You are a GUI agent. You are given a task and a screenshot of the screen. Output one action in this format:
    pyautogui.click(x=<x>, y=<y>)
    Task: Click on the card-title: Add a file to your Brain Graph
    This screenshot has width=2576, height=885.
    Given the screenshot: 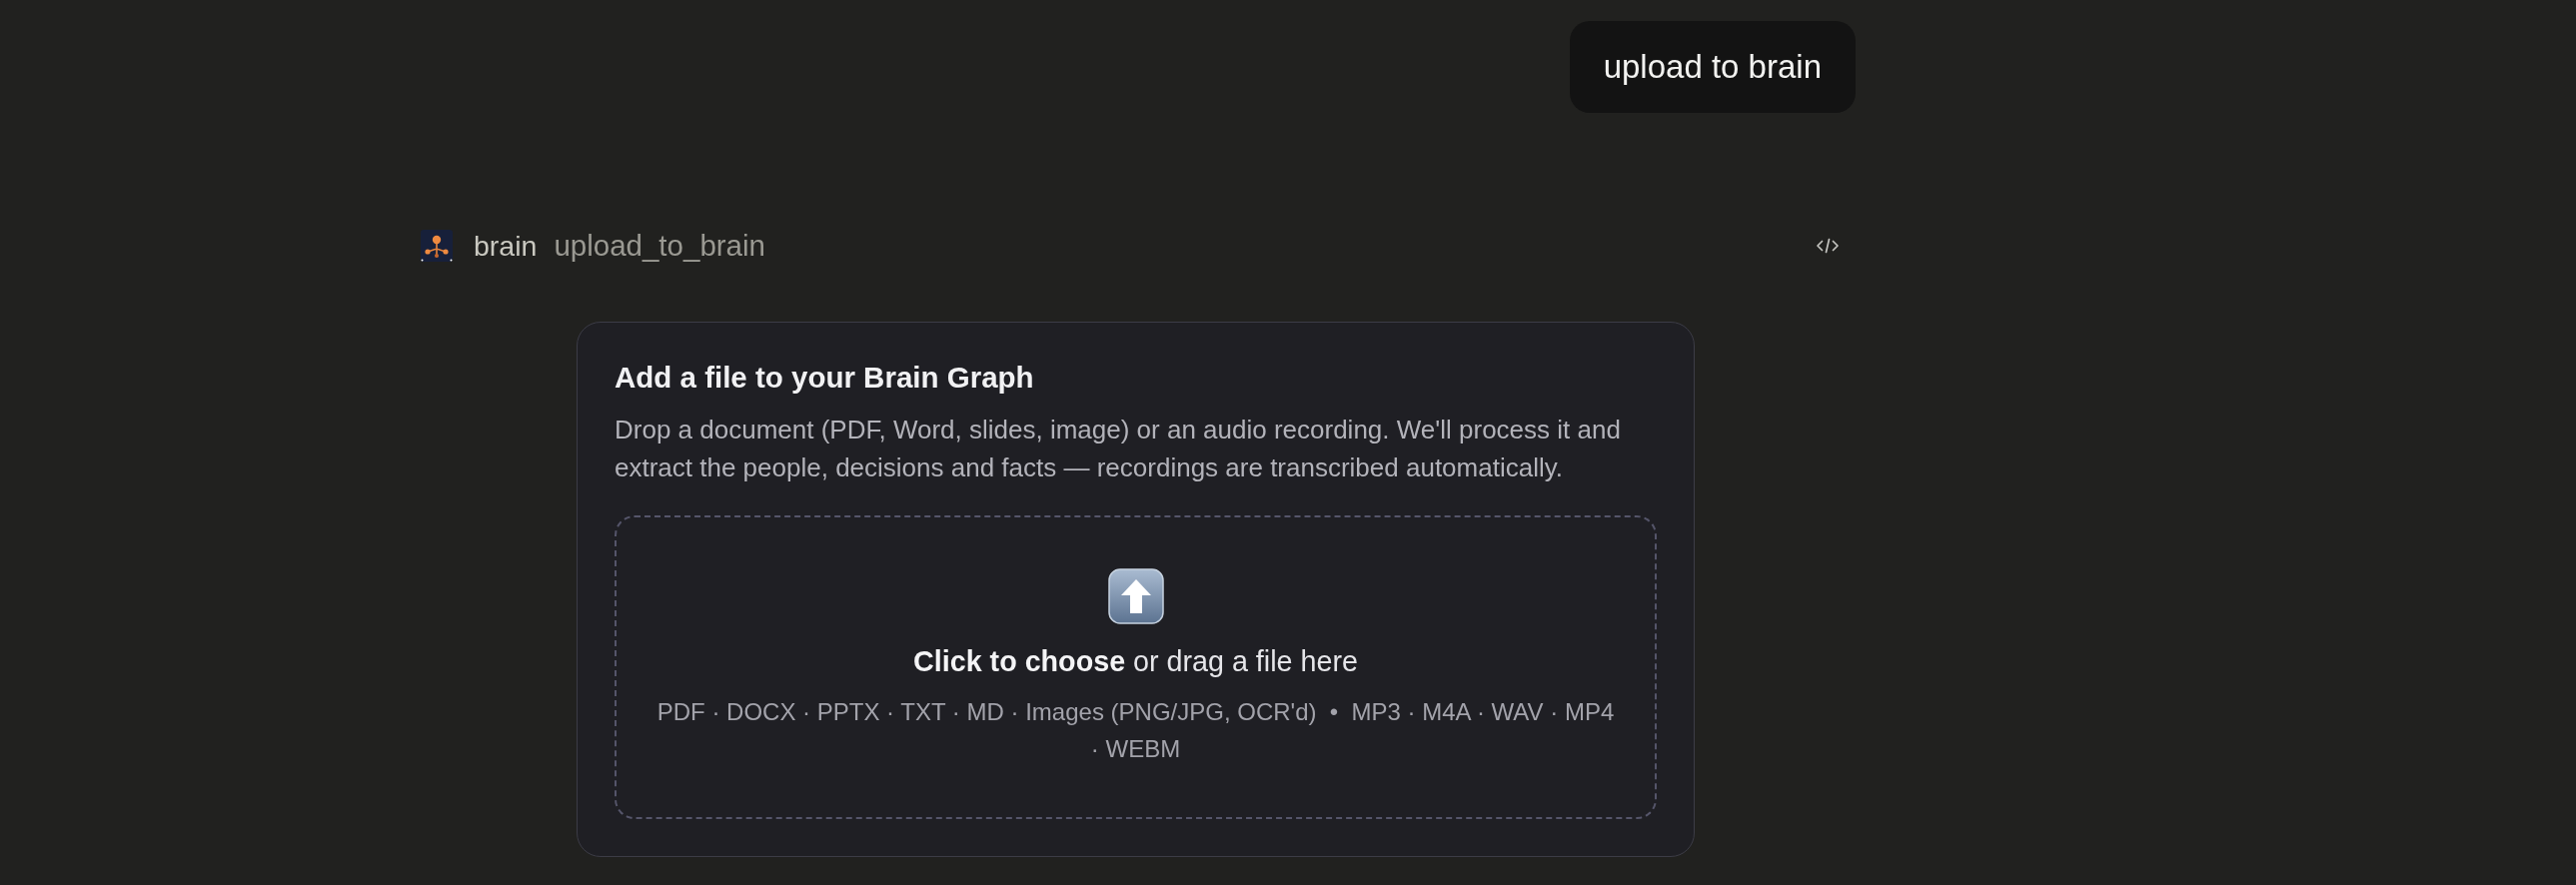 What is the action you would take?
    pyautogui.click(x=825, y=378)
    